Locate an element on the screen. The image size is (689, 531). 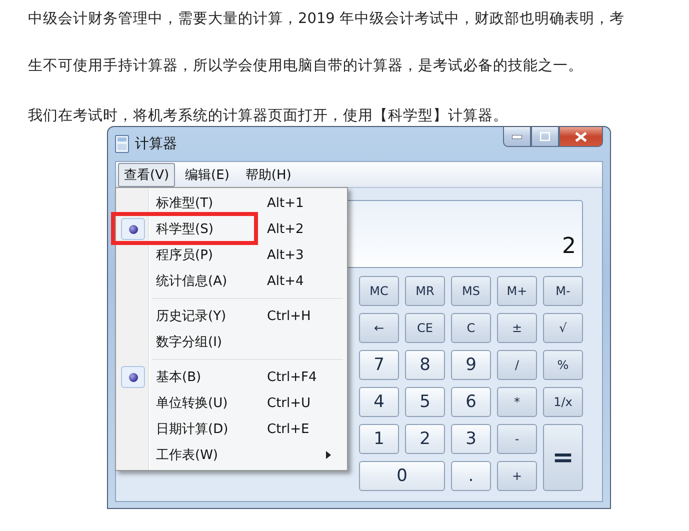
calculator-key: 1 is located at coordinates (379, 439).